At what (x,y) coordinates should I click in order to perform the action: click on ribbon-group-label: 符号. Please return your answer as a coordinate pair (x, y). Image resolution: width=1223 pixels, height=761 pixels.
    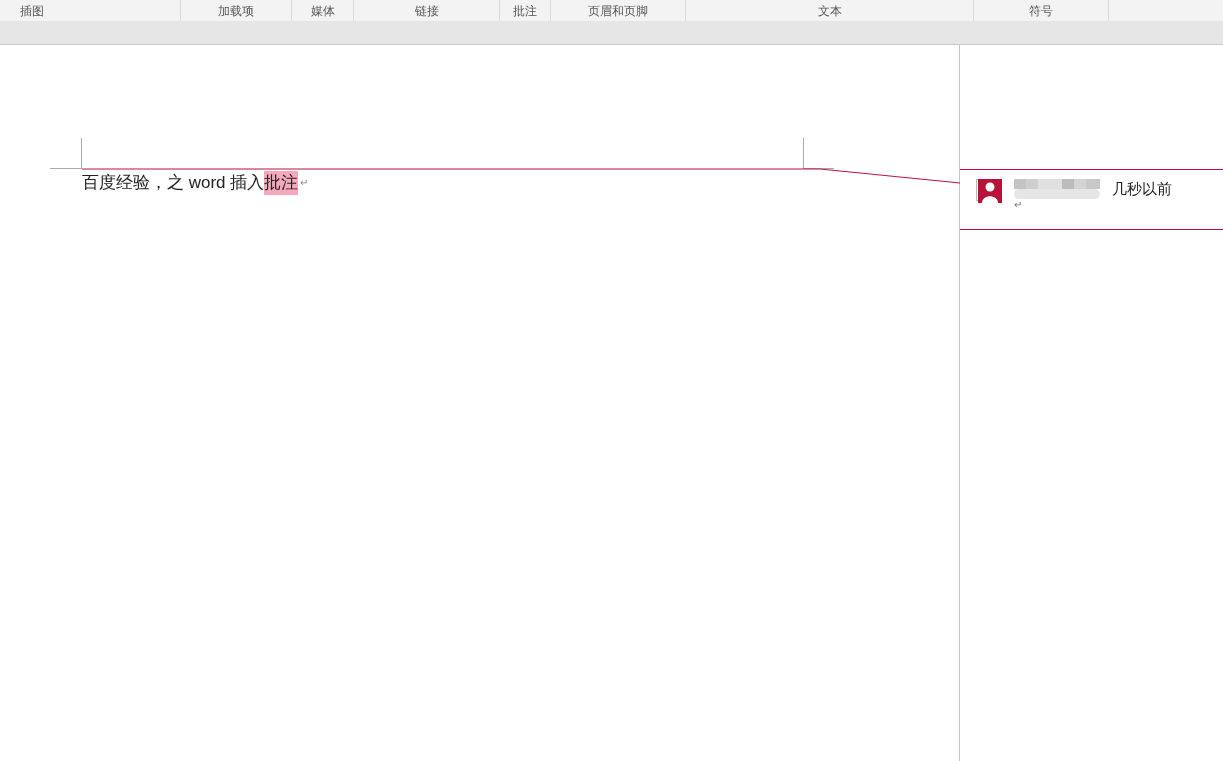
    Looking at the image, I should click on (1041, 11).